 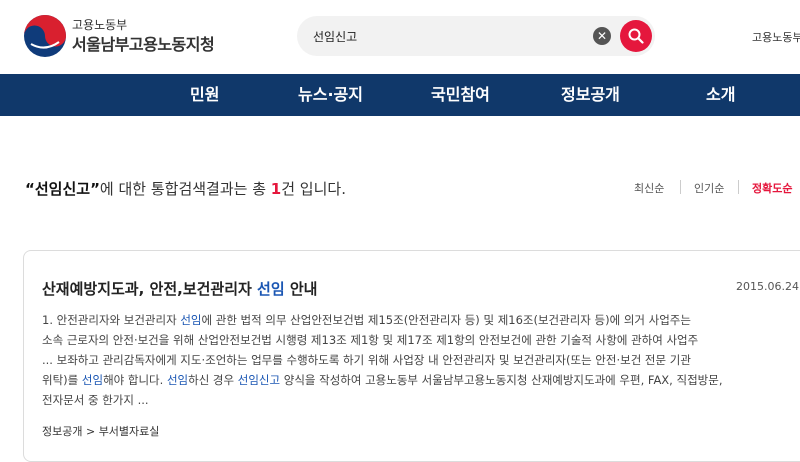 What do you see at coordinates (720, 95) in the screenshot?
I see `nav-item-about: 소개` at bounding box center [720, 95].